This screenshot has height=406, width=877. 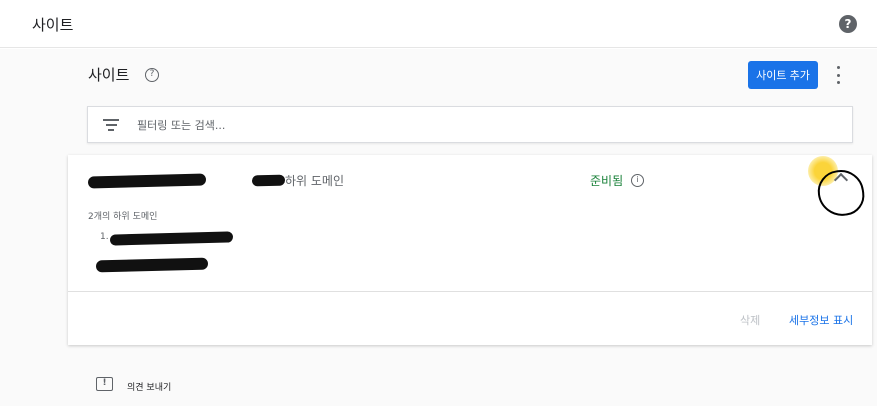 I want to click on add-site-button: 사이트 추가, so click(x=783, y=75).